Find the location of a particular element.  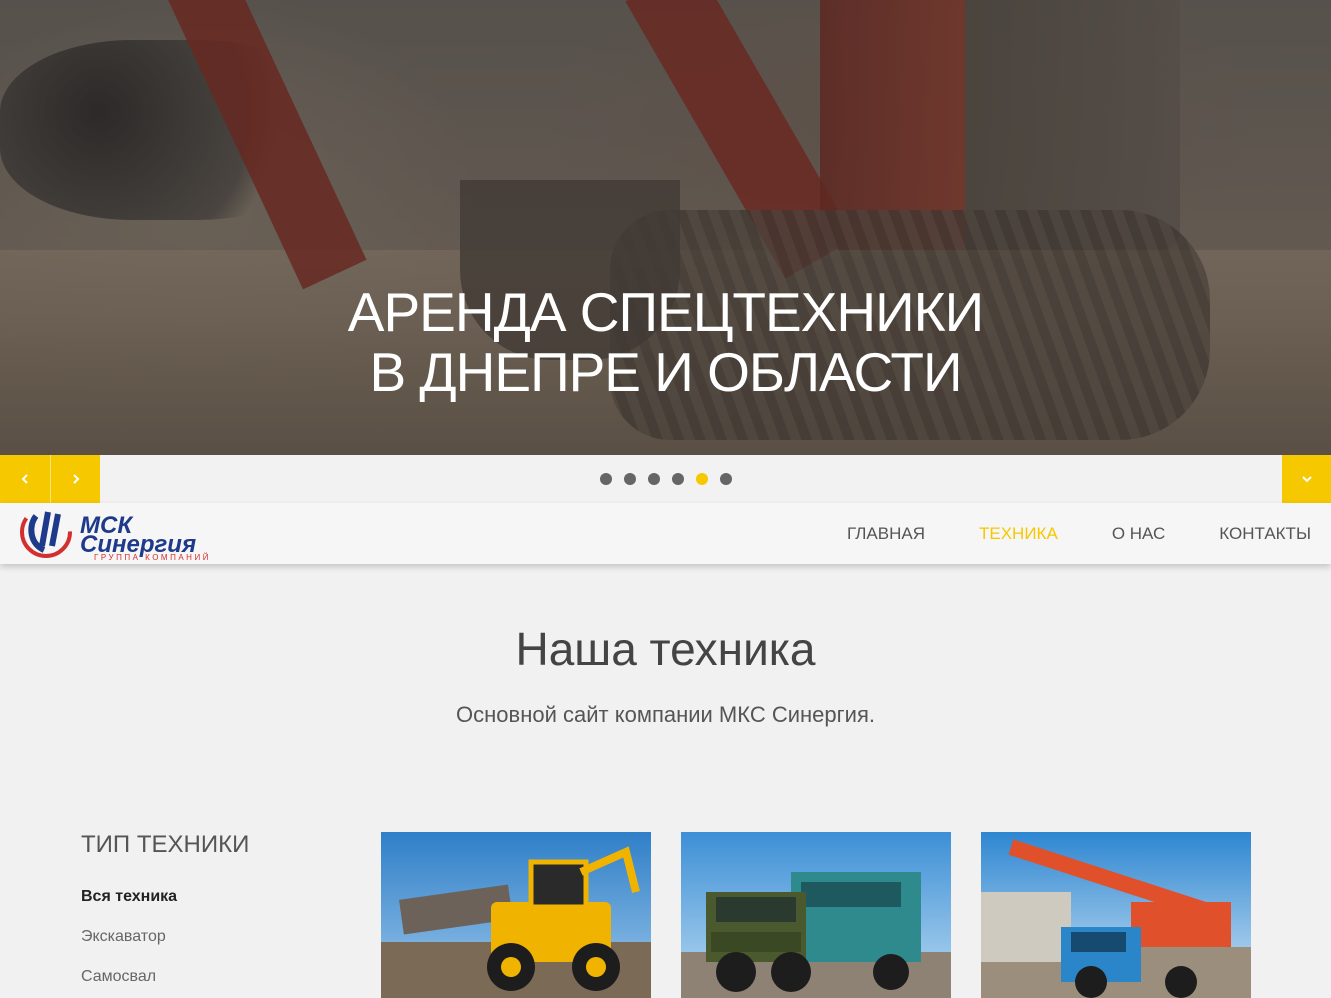

backhoe-loader-image is located at coordinates (516, 915).